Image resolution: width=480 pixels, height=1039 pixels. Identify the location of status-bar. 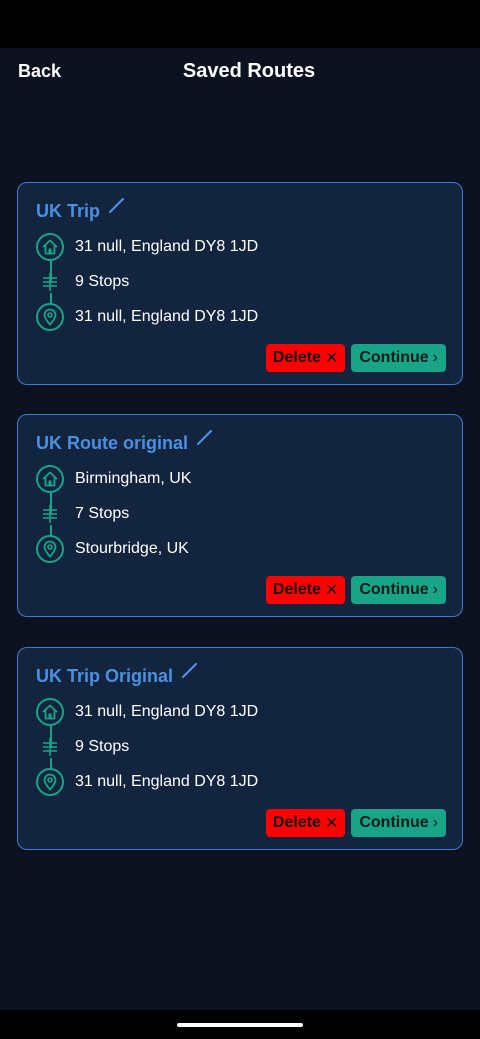
(240, 24).